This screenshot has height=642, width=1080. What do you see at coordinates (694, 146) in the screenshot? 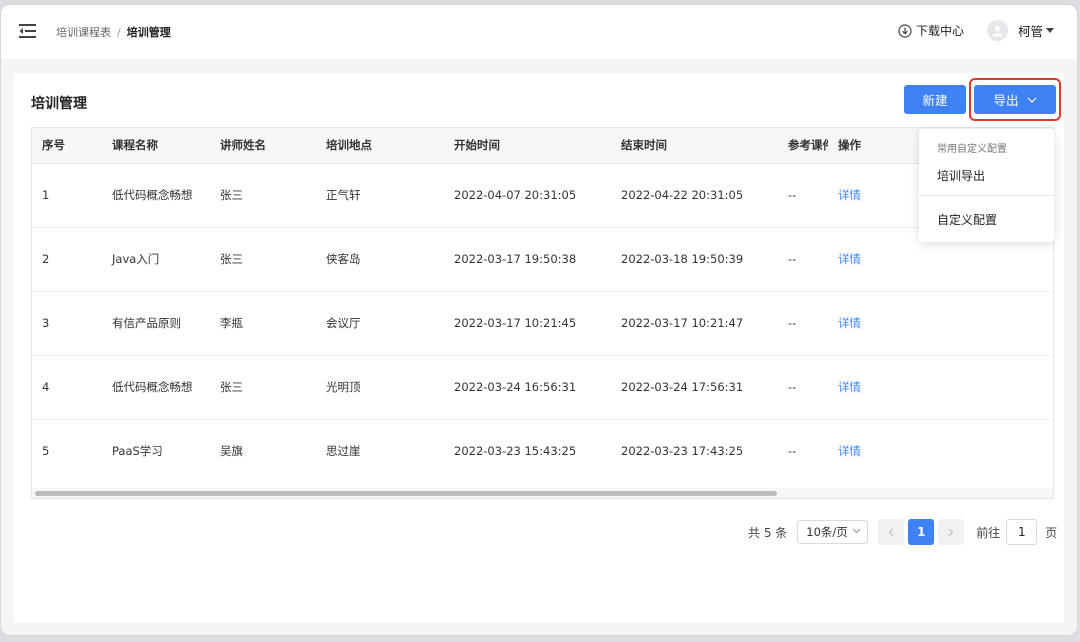
I see `col-header-end: 结束时间` at bounding box center [694, 146].